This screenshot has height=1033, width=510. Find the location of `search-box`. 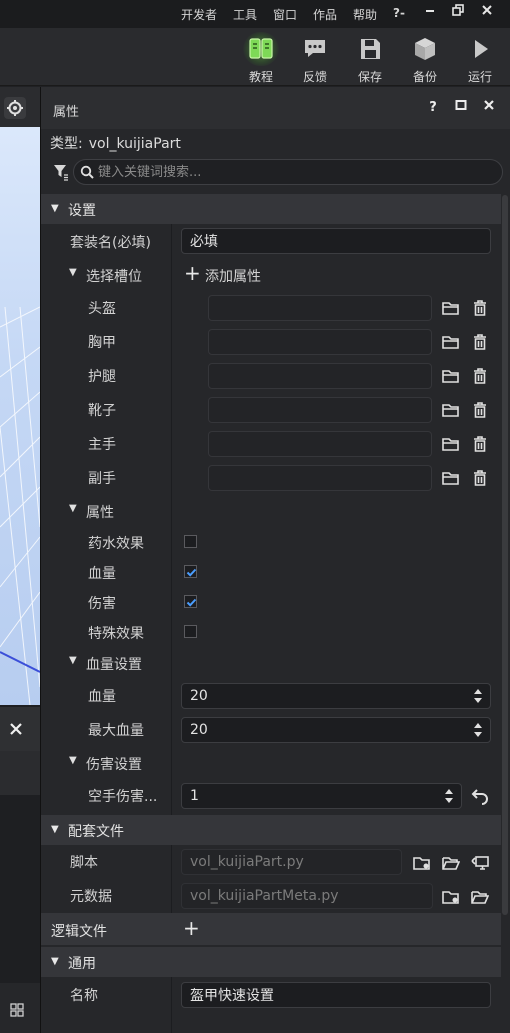

search-box is located at coordinates (288, 172).